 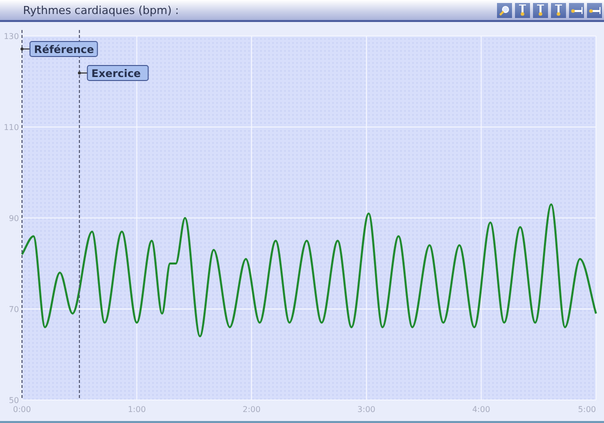 I want to click on x-axis-label: 2:00, so click(x=251, y=409).